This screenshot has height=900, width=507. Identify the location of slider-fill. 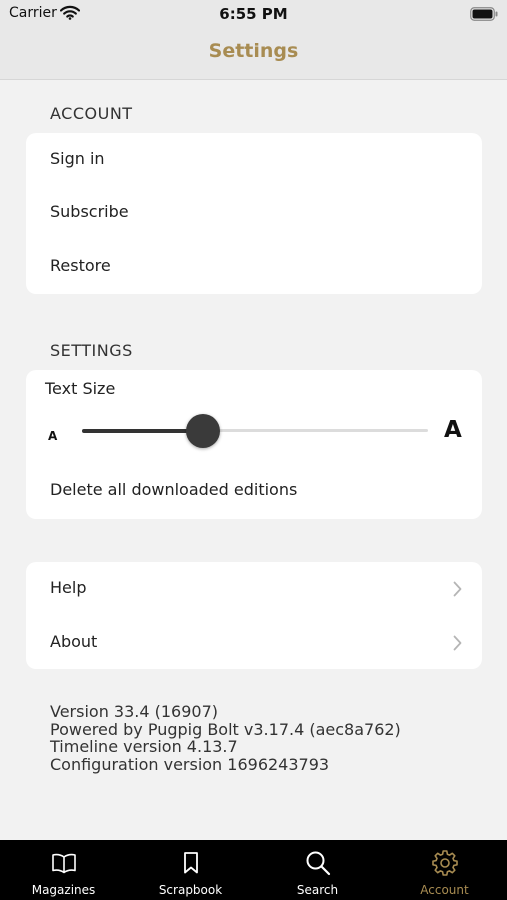
(143, 431).